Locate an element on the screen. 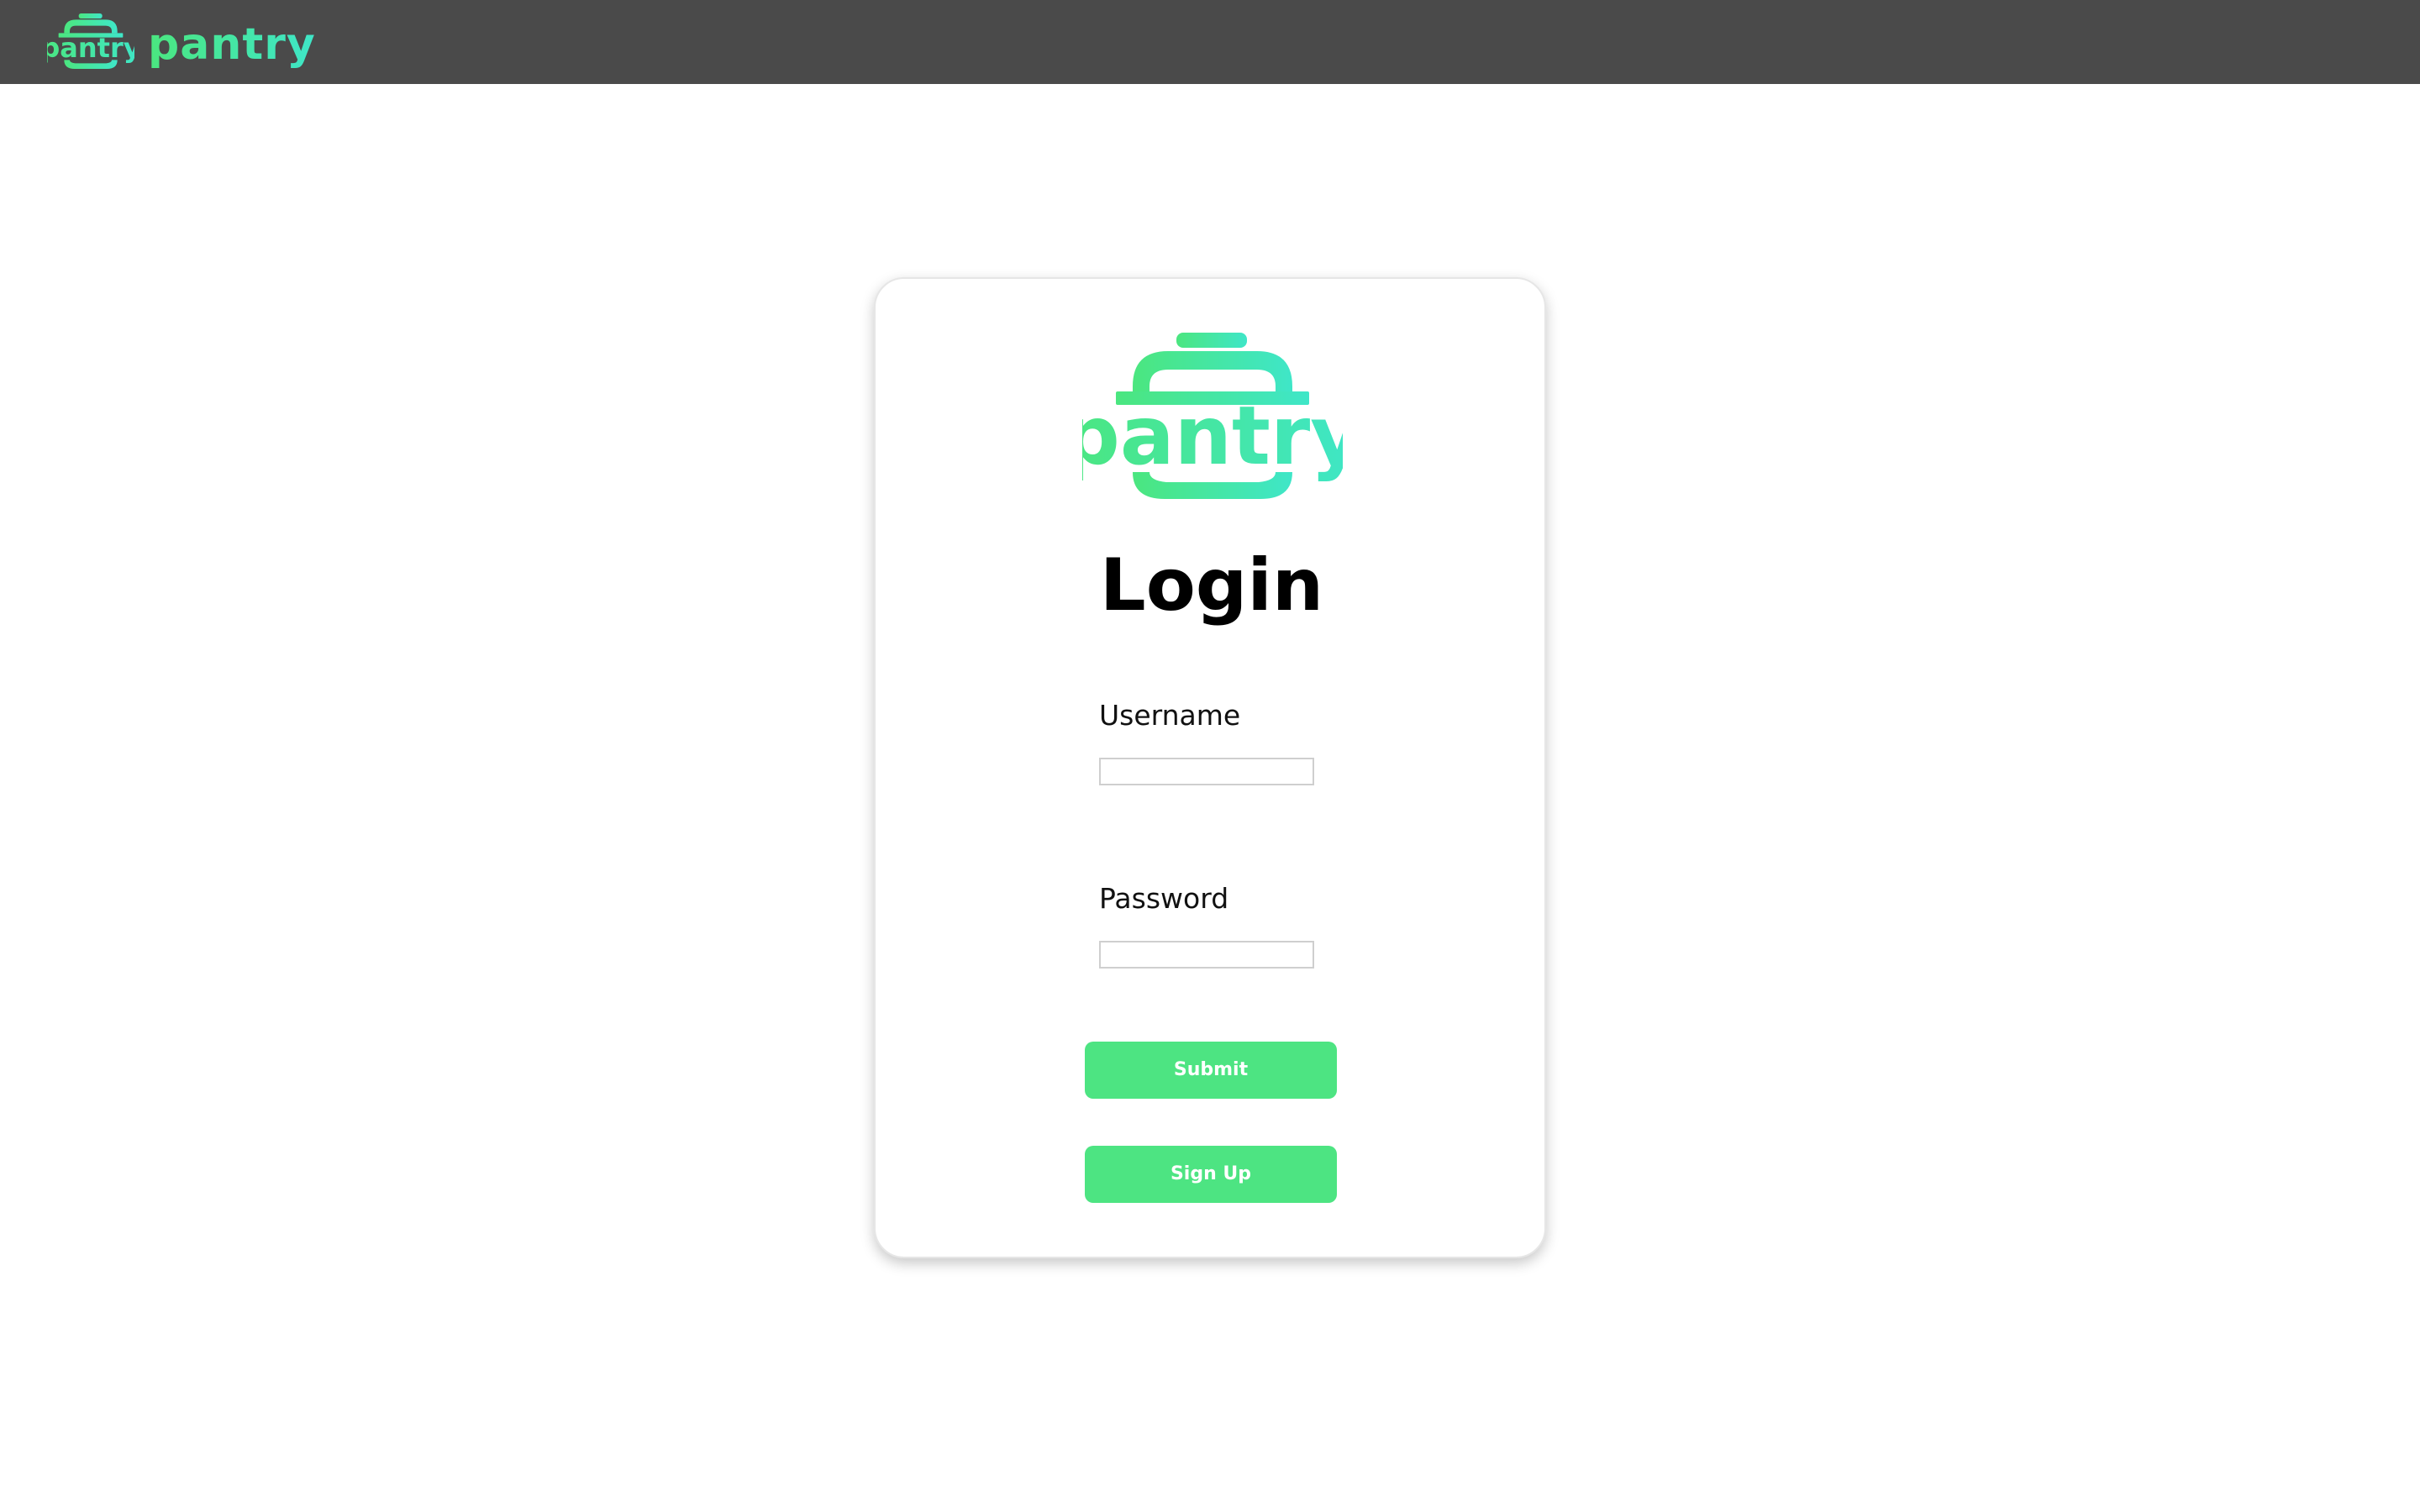 This screenshot has width=2420, height=1512. password-input is located at coordinates (1206, 955).